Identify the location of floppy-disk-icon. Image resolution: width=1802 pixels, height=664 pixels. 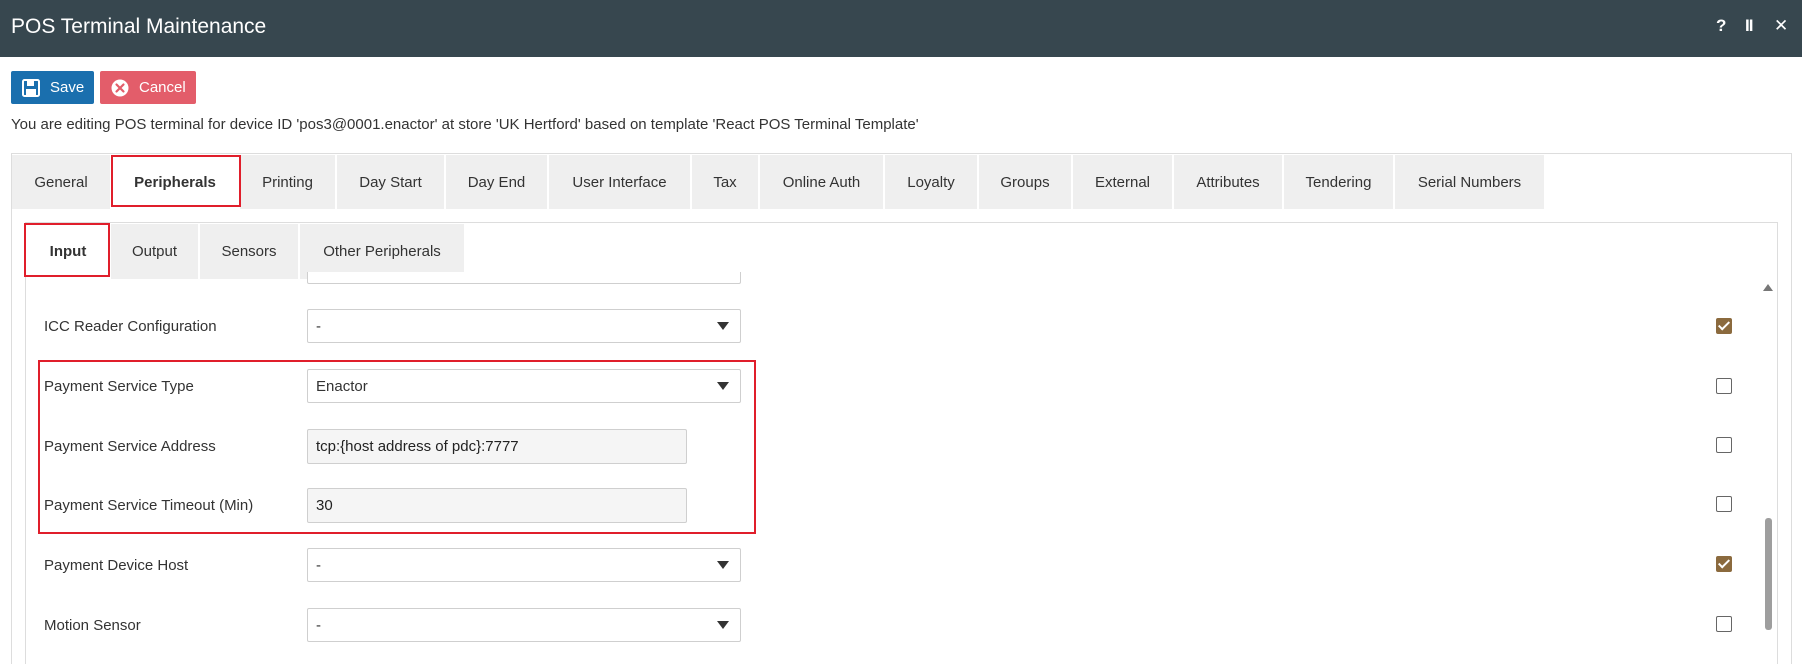
(31, 87).